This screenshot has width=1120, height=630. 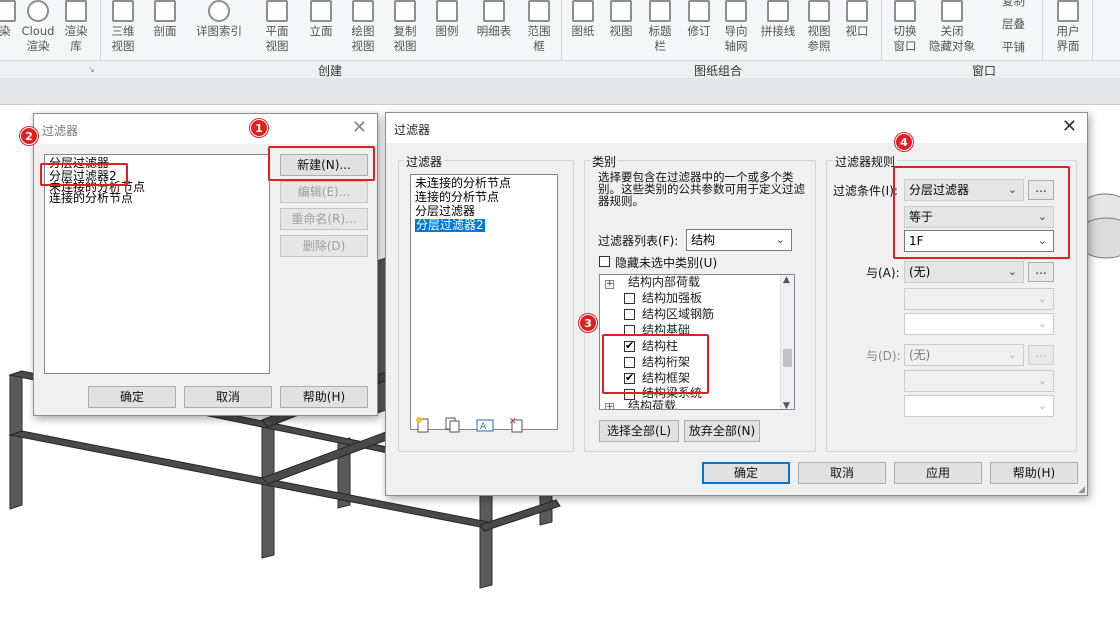 I want to click on drafting-view-button: 绘图 视图, so click(x=363, y=30).